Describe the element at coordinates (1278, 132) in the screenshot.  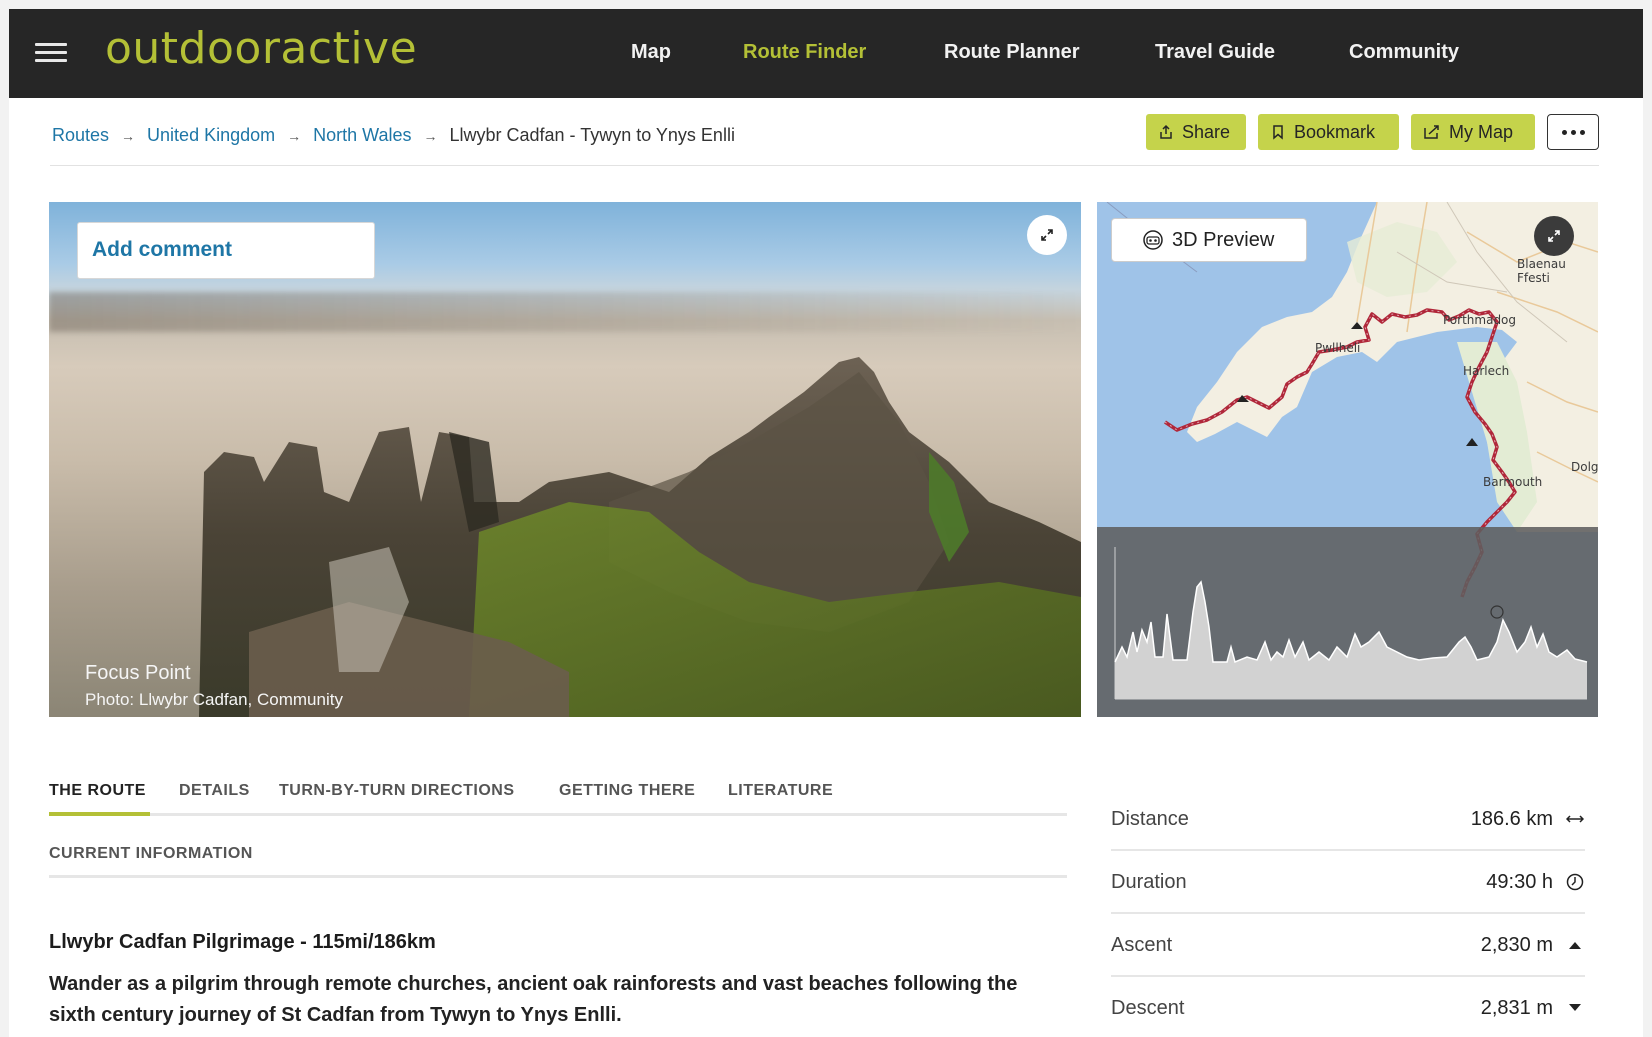
I see `bookmark-icon` at that location.